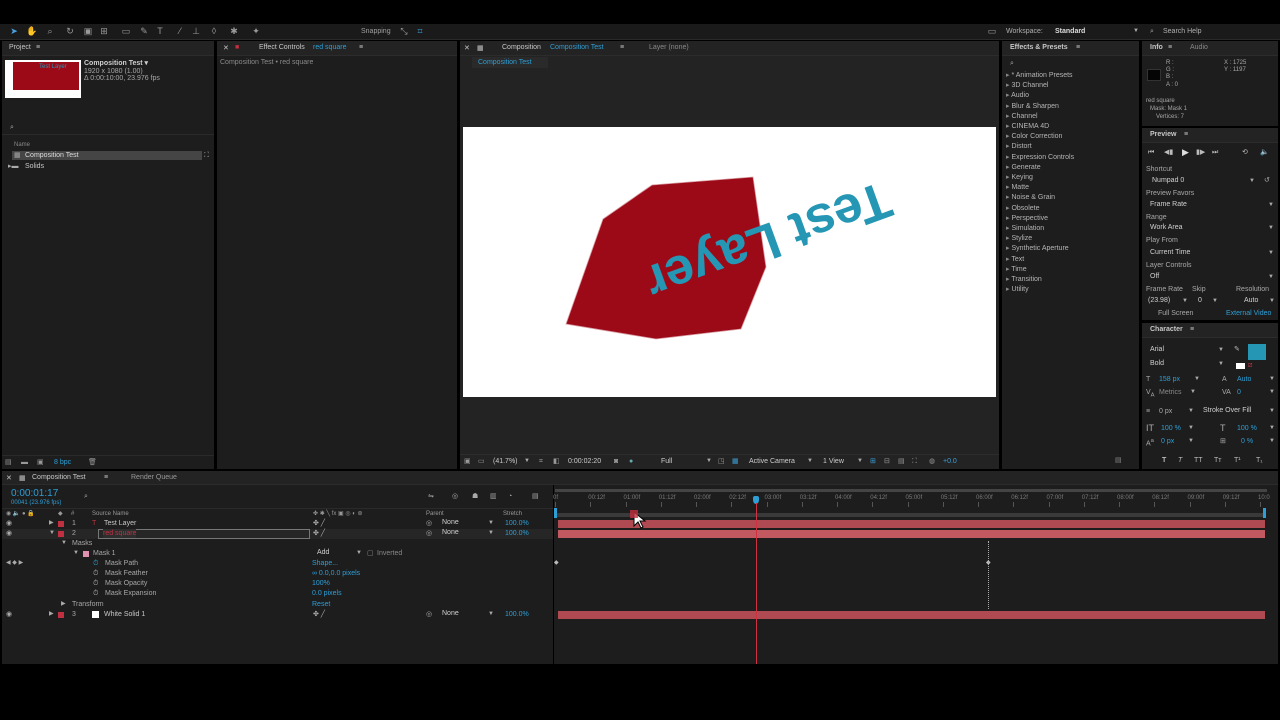 Image resolution: width=1280 pixels, height=720 pixels. Describe the element at coordinates (1025, 228) in the screenshot. I see `effects-list-item: ▸ Simulation` at that location.